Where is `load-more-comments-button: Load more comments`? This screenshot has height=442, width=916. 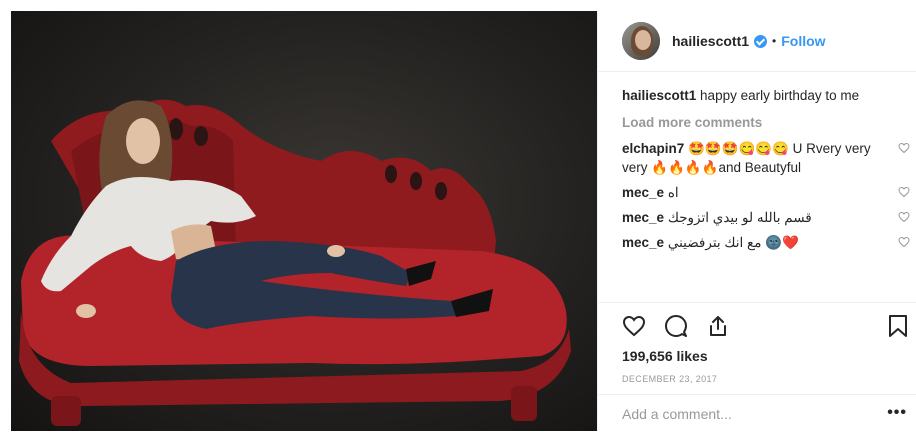 load-more-comments-button: Load more comments is located at coordinates (769, 122).